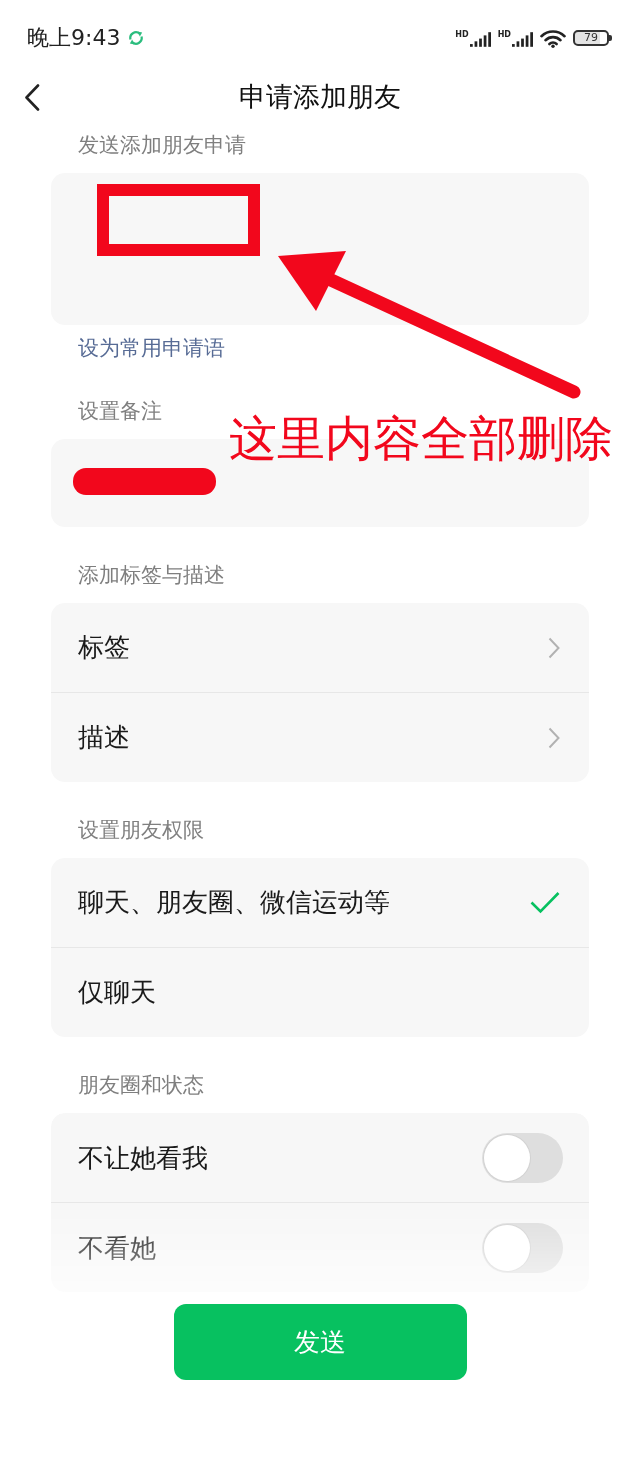 This screenshot has height=1458, width=640. I want to click on back-icon, so click(32, 97).